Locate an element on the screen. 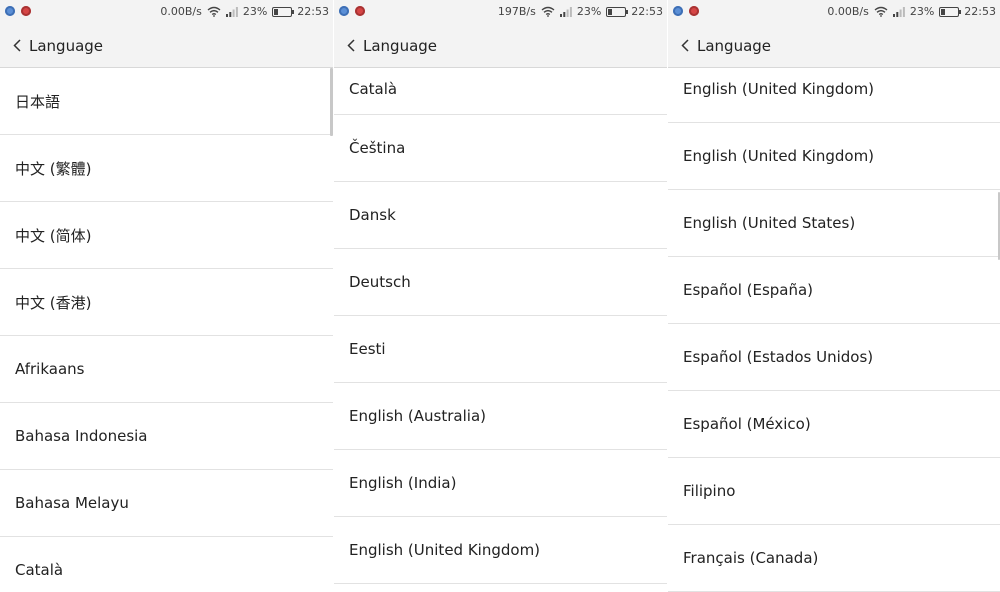 The height and width of the screenshot is (592, 1000). language-list-item: Dansk is located at coordinates (500, 215).